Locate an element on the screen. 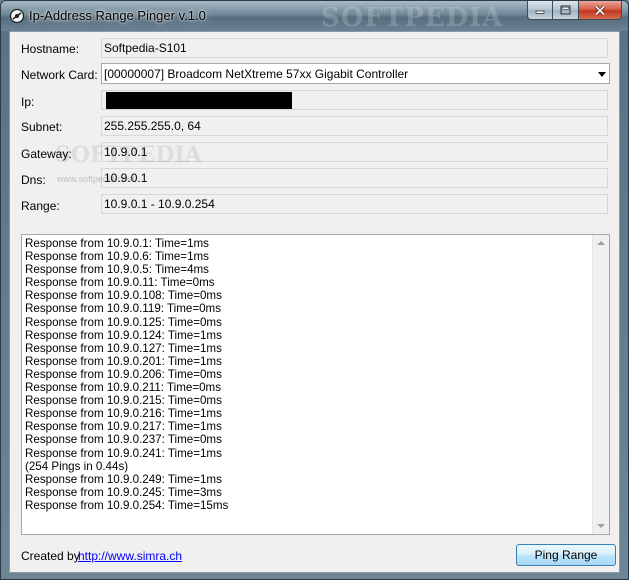 This screenshot has height=580, width=629. output-line: Response from 10.9.0.1: Time=1ms is located at coordinates (117, 243).